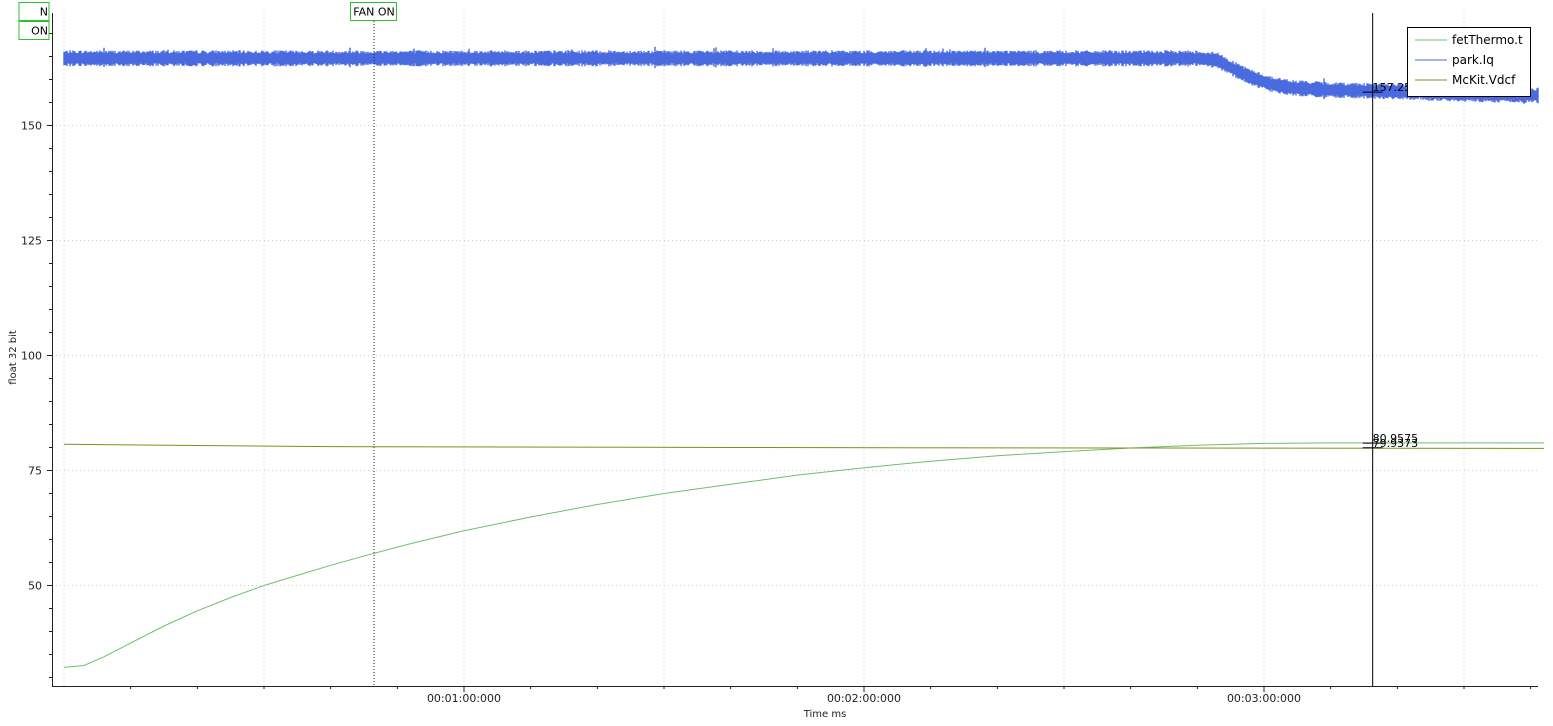 The width and height of the screenshot is (1553, 726). Describe the element at coordinates (464, 698) in the screenshot. I see `x-tick-label: 00:01:00:000` at that location.